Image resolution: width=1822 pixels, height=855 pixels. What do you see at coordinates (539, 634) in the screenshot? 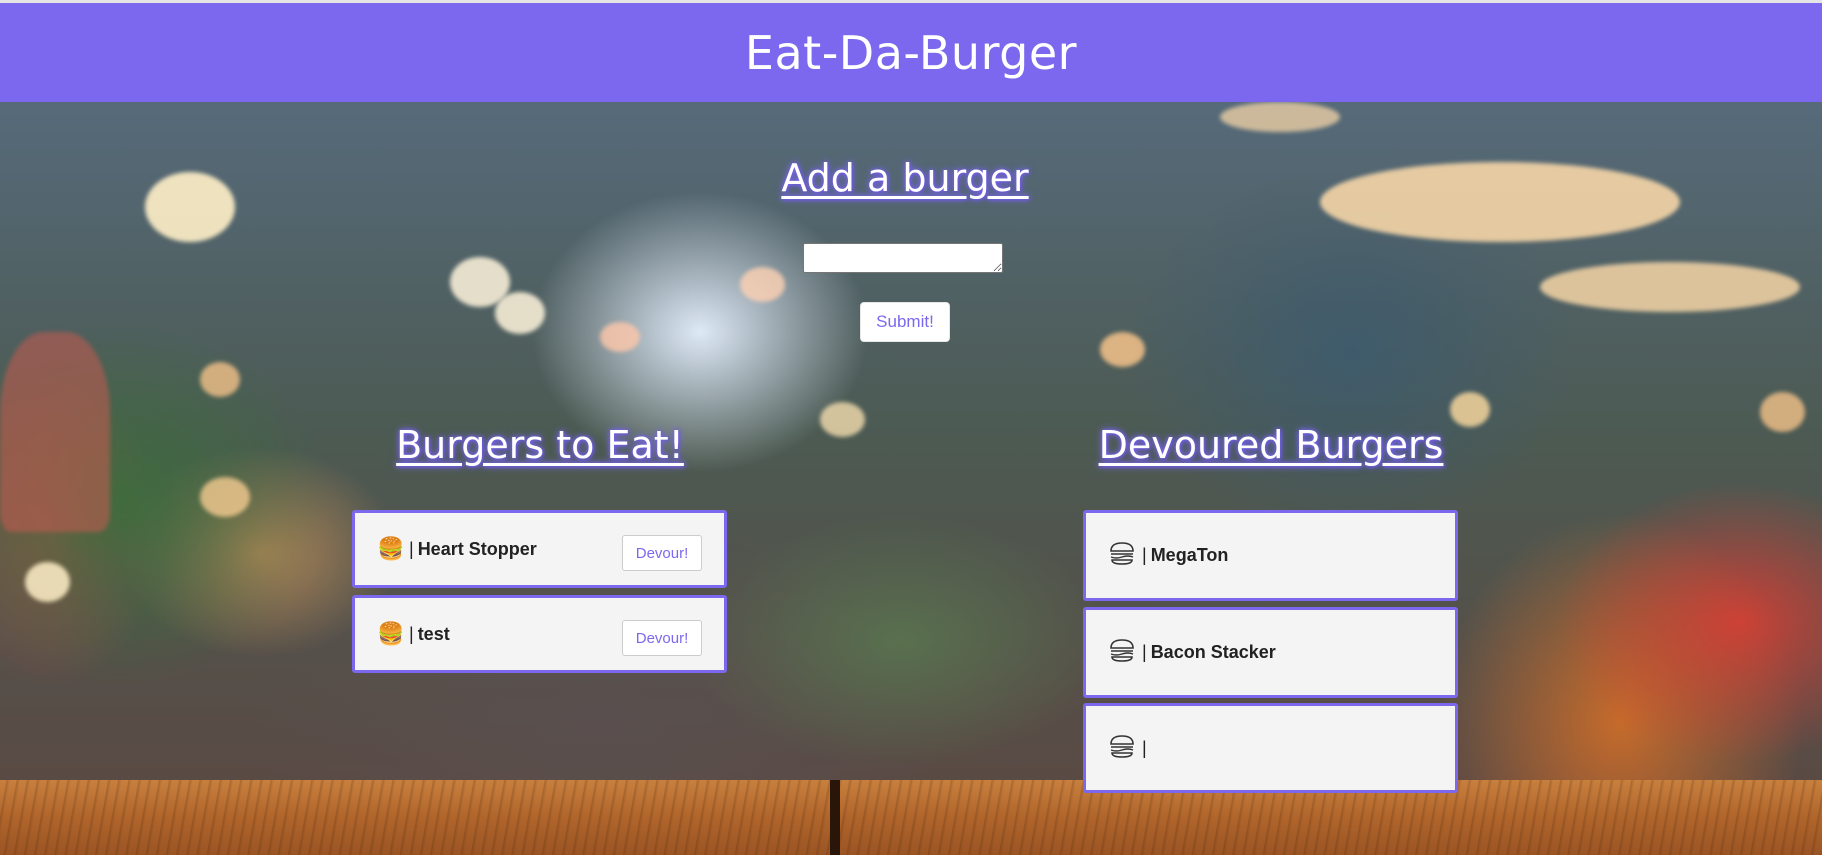
I see `burger-card: 🍔 | test Devour!` at bounding box center [539, 634].